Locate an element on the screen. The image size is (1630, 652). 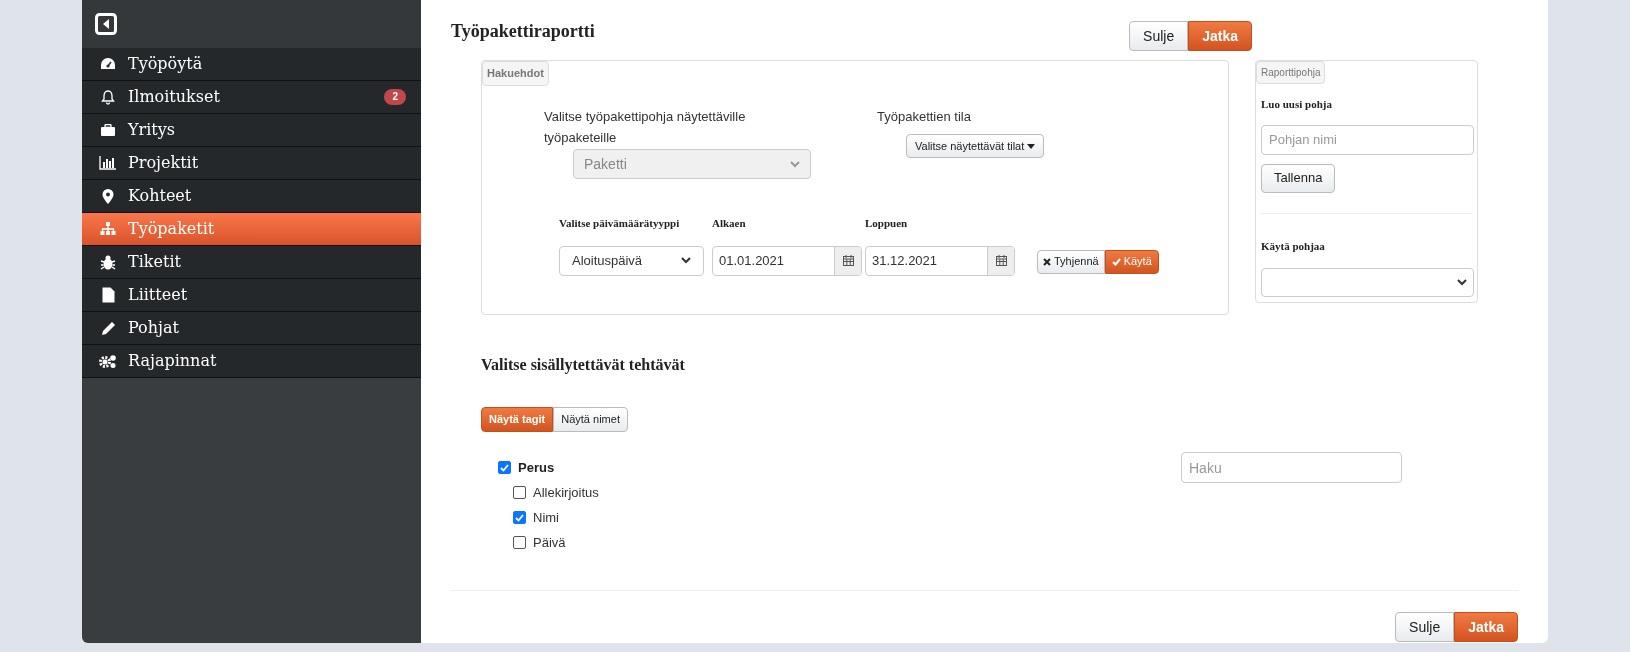
field-label: Alkaen is located at coordinates (729, 223).